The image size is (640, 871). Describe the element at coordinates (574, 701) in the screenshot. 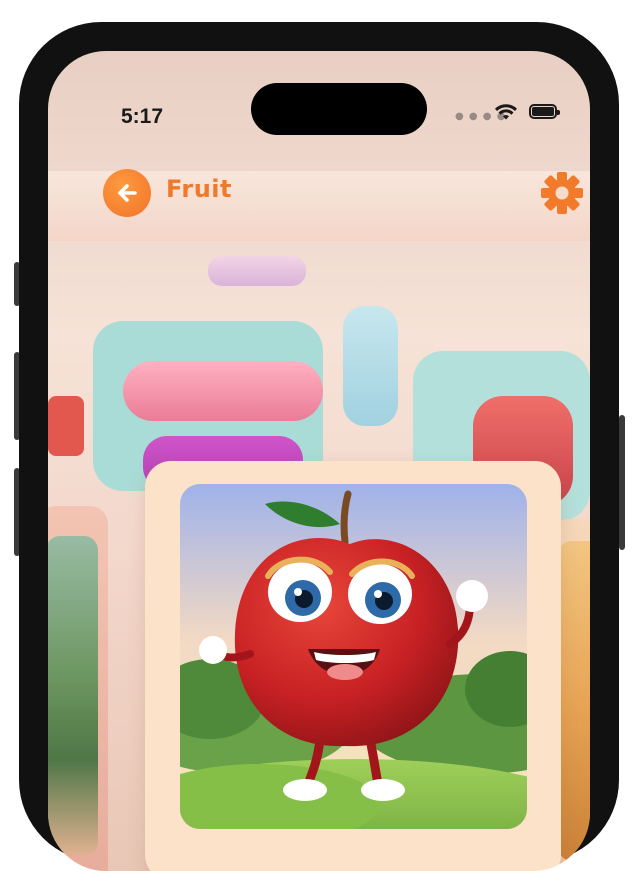

I see `next-card-image` at that location.